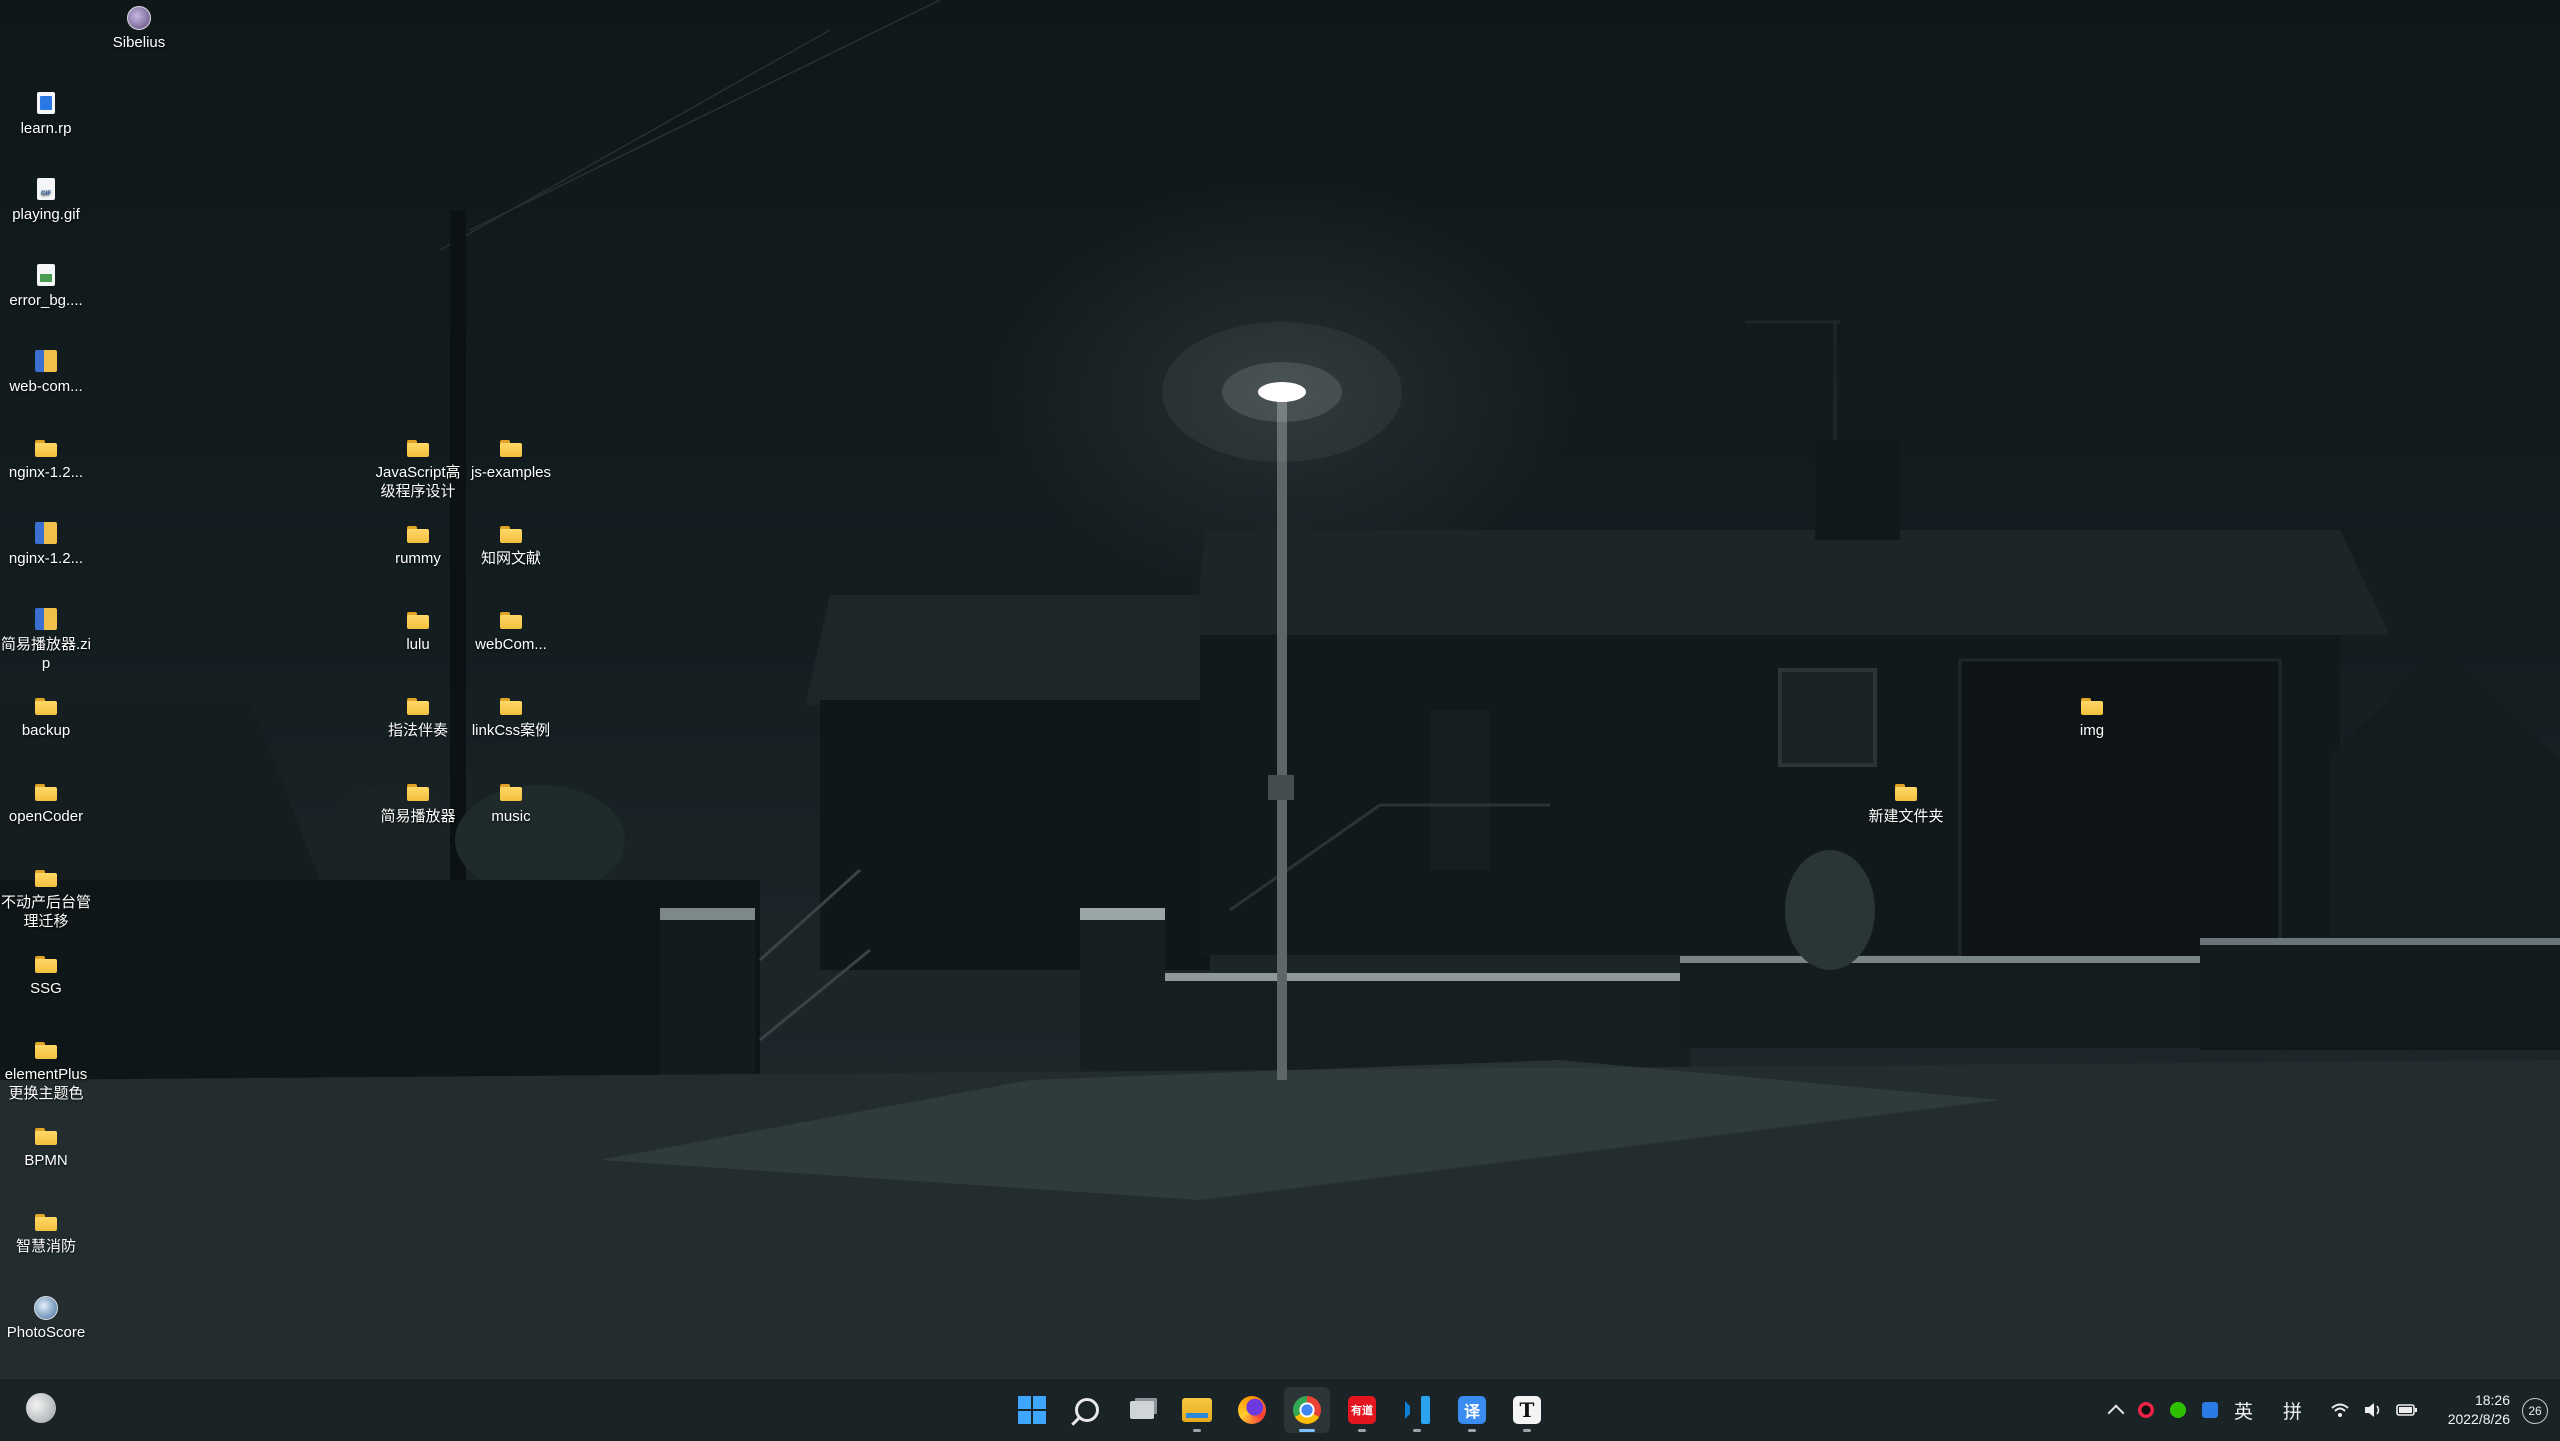 This screenshot has height=1441, width=2560. I want to click on desktop-icon-label: linkCss案例, so click(511, 730).